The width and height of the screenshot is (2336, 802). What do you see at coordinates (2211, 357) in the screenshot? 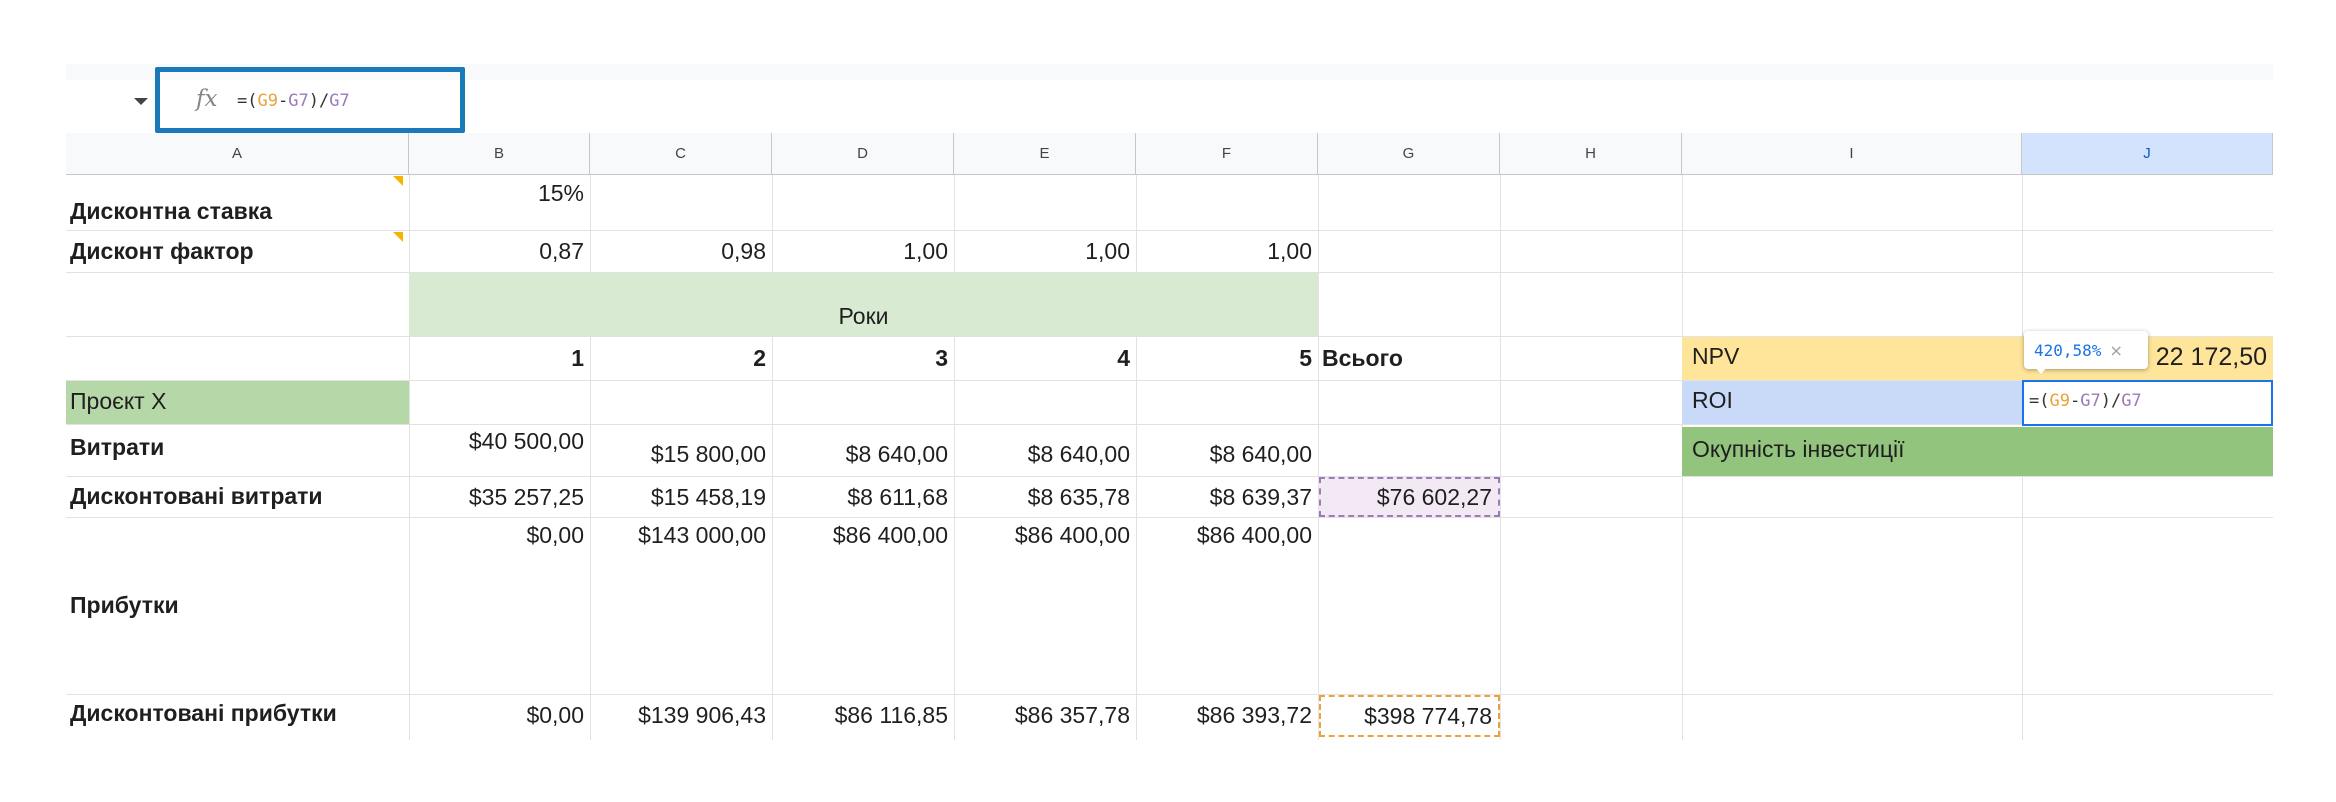
I see `npv-value-text: 22 172,50` at bounding box center [2211, 357].